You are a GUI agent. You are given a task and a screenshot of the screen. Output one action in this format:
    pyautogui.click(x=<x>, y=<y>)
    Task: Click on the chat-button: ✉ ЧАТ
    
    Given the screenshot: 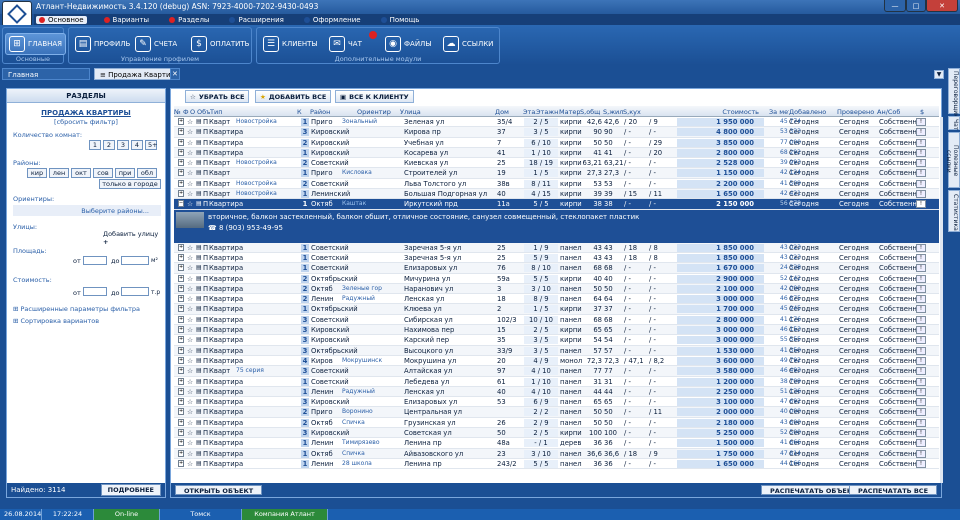 What is the action you would take?
    pyautogui.click(x=345, y=44)
    